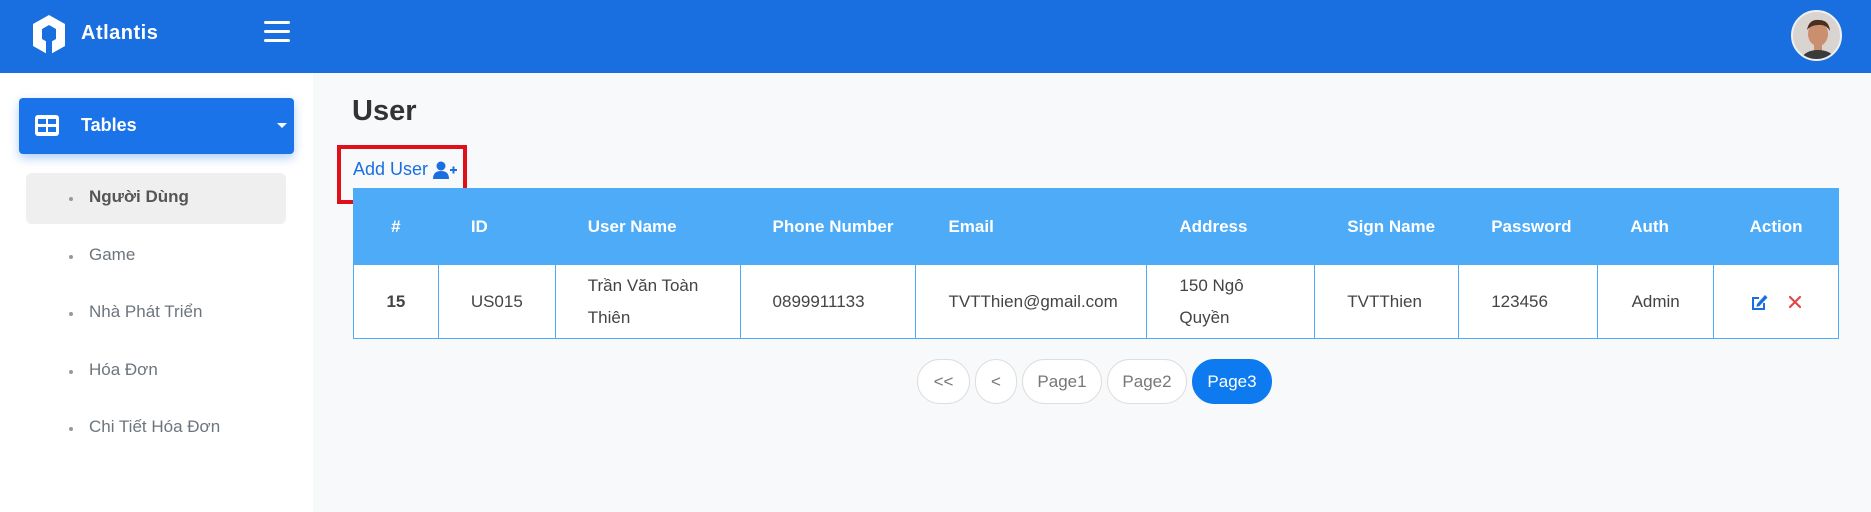 Image resolution: width=1871 pixels, height=512 pixels. Describe the element at coordinates (156, 126) in the screenshot. I see `sidebar-menu-tables: Tables` at that location.